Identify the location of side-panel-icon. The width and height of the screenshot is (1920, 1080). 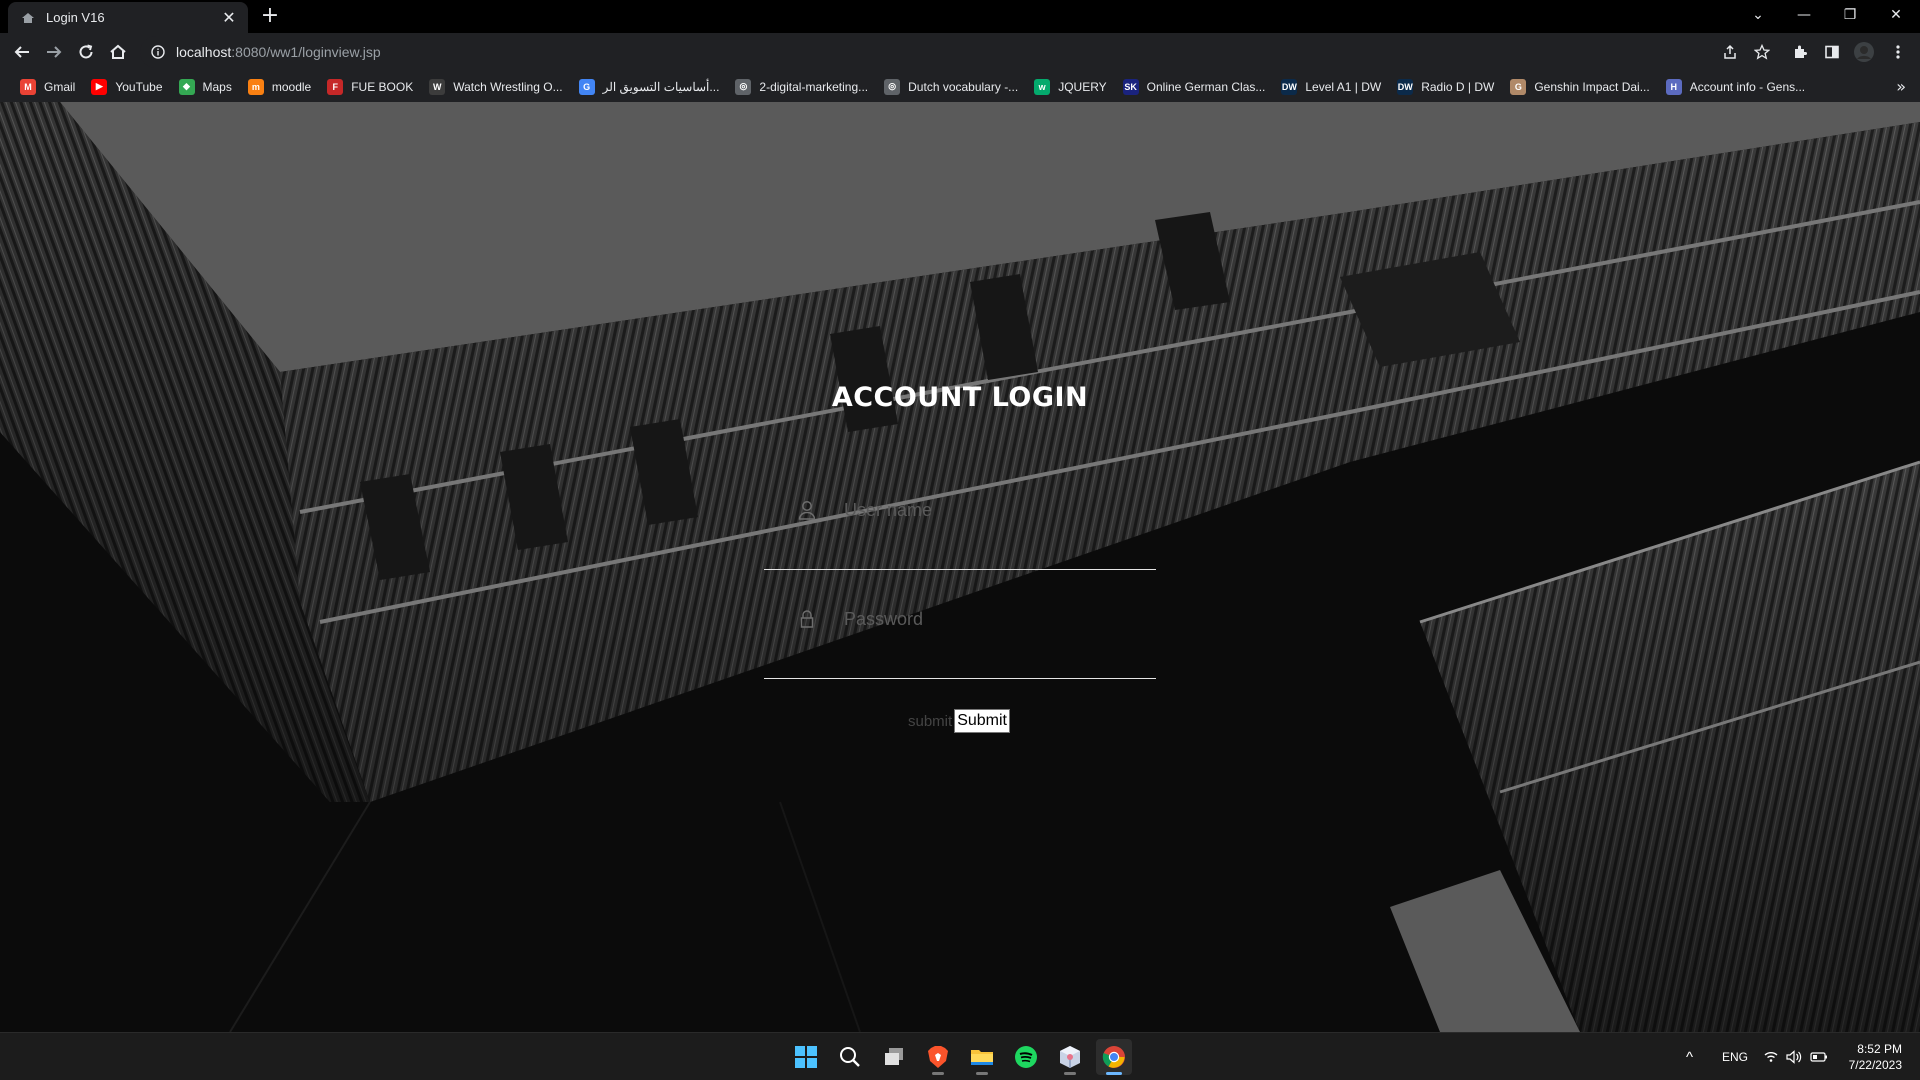
(1832, 52).